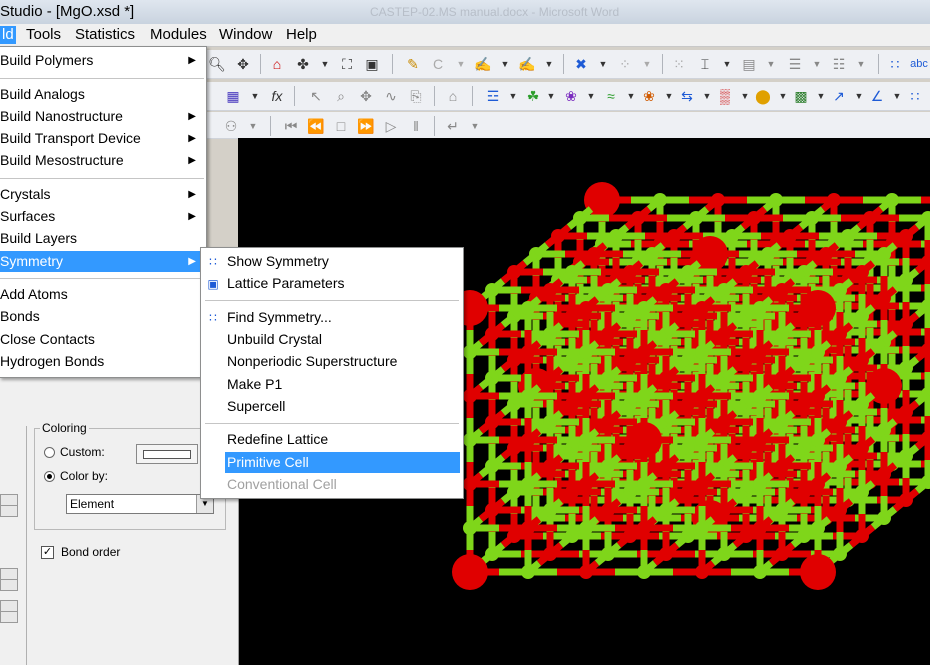 Image resolution: width=930 pixels, height=665 pixels. What do you see at coordinates (895, 64) in the screenshot?
I see `symmetry-icon: ∷` at bounding box center [895, 64].